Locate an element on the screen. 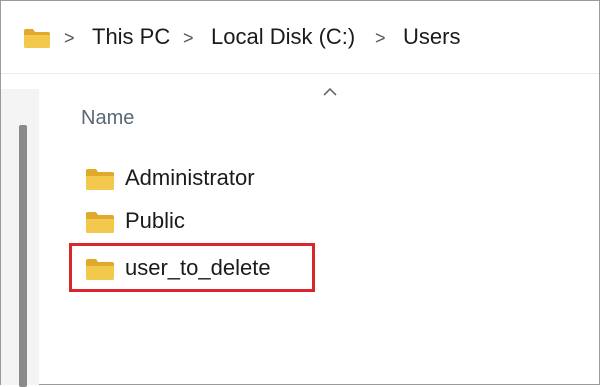 The image size is (600, 387). breadcrumb-local-disk: Local Disk (C:) is located at coordinates (283, 37).